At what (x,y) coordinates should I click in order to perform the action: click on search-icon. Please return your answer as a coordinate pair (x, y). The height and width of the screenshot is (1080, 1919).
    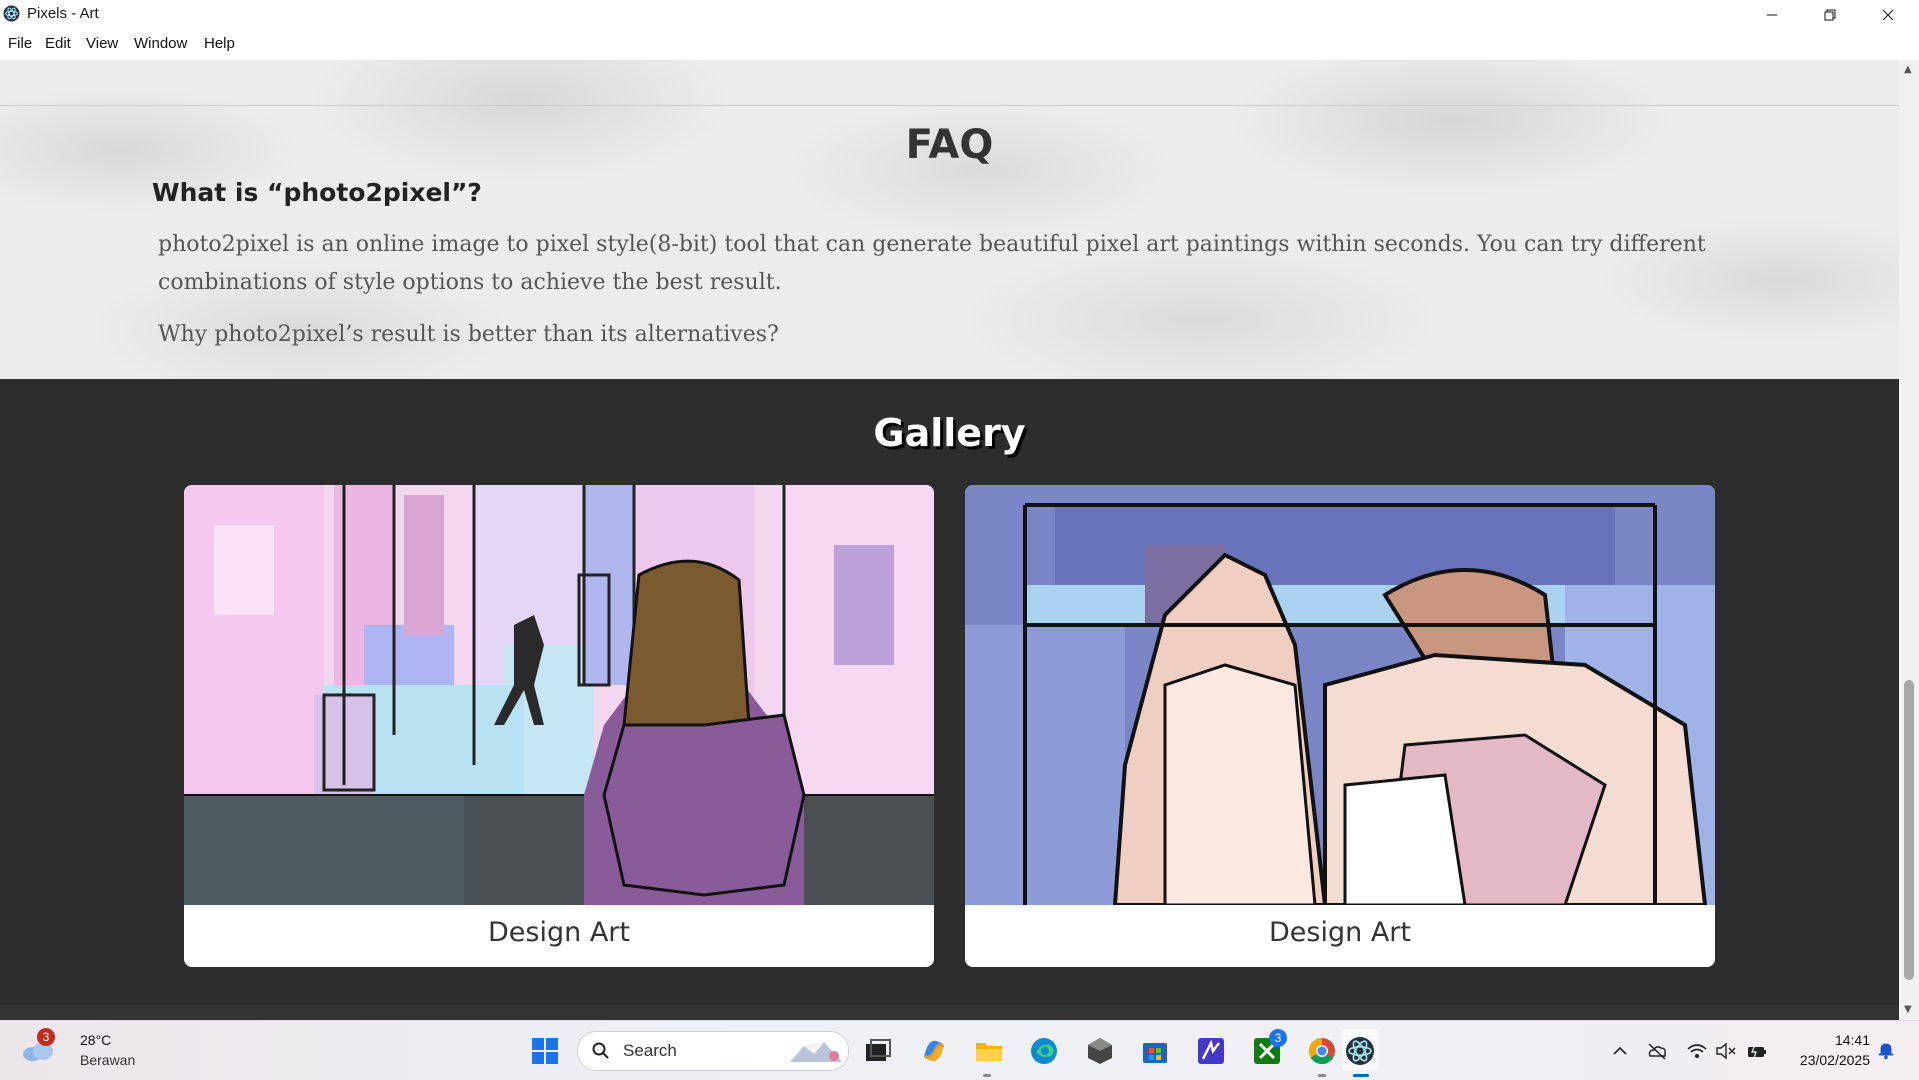
    Looking at the image, I should click on (600, 1050).